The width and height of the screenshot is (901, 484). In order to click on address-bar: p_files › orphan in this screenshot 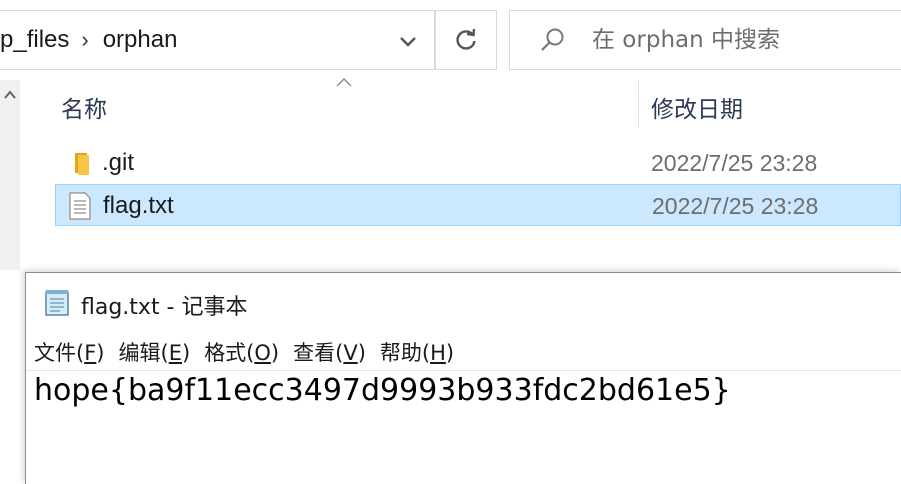, I will do `click(217, 40)`.